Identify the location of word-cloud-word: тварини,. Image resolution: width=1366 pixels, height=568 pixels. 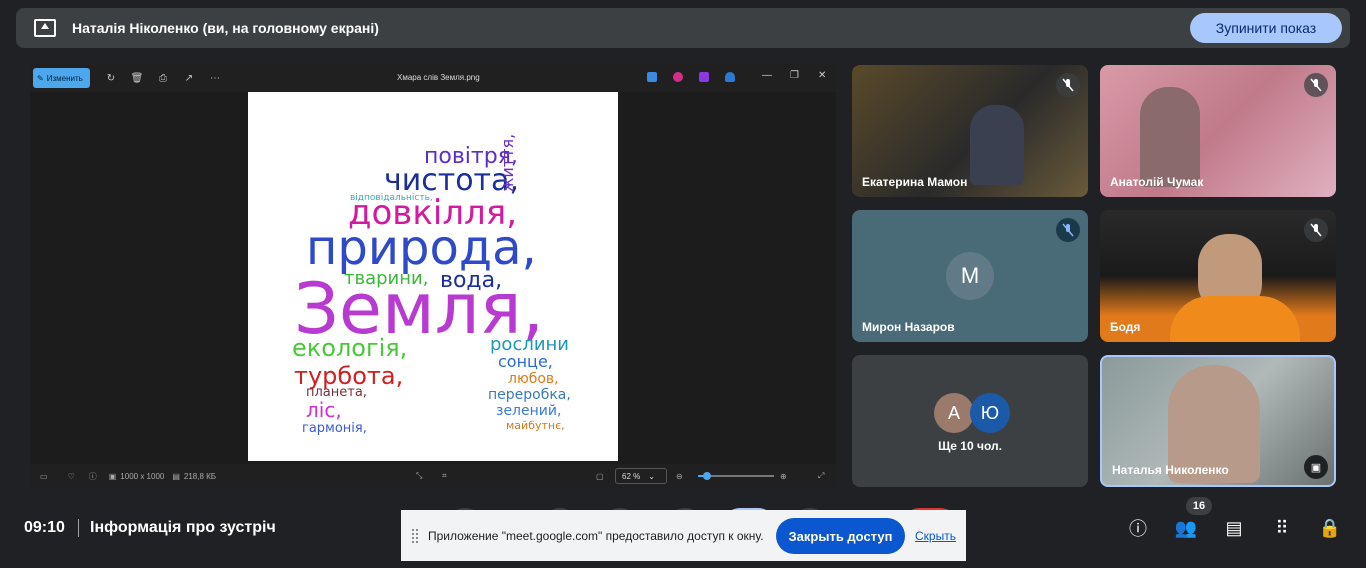
(386, 278).